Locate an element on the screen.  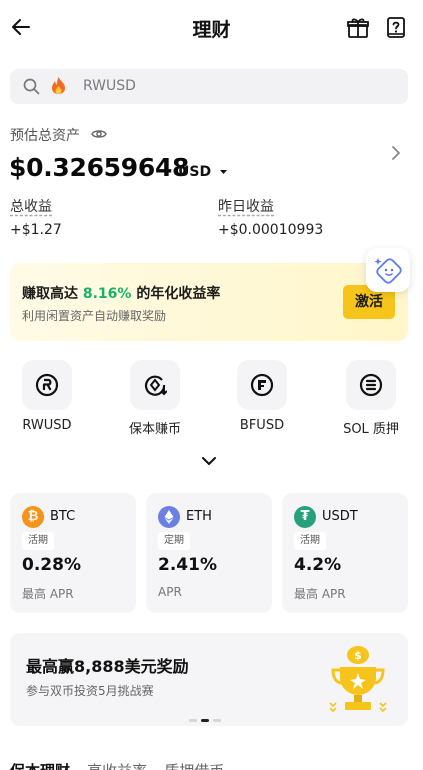
rwusd-icon is located at coordinates (47, 385).